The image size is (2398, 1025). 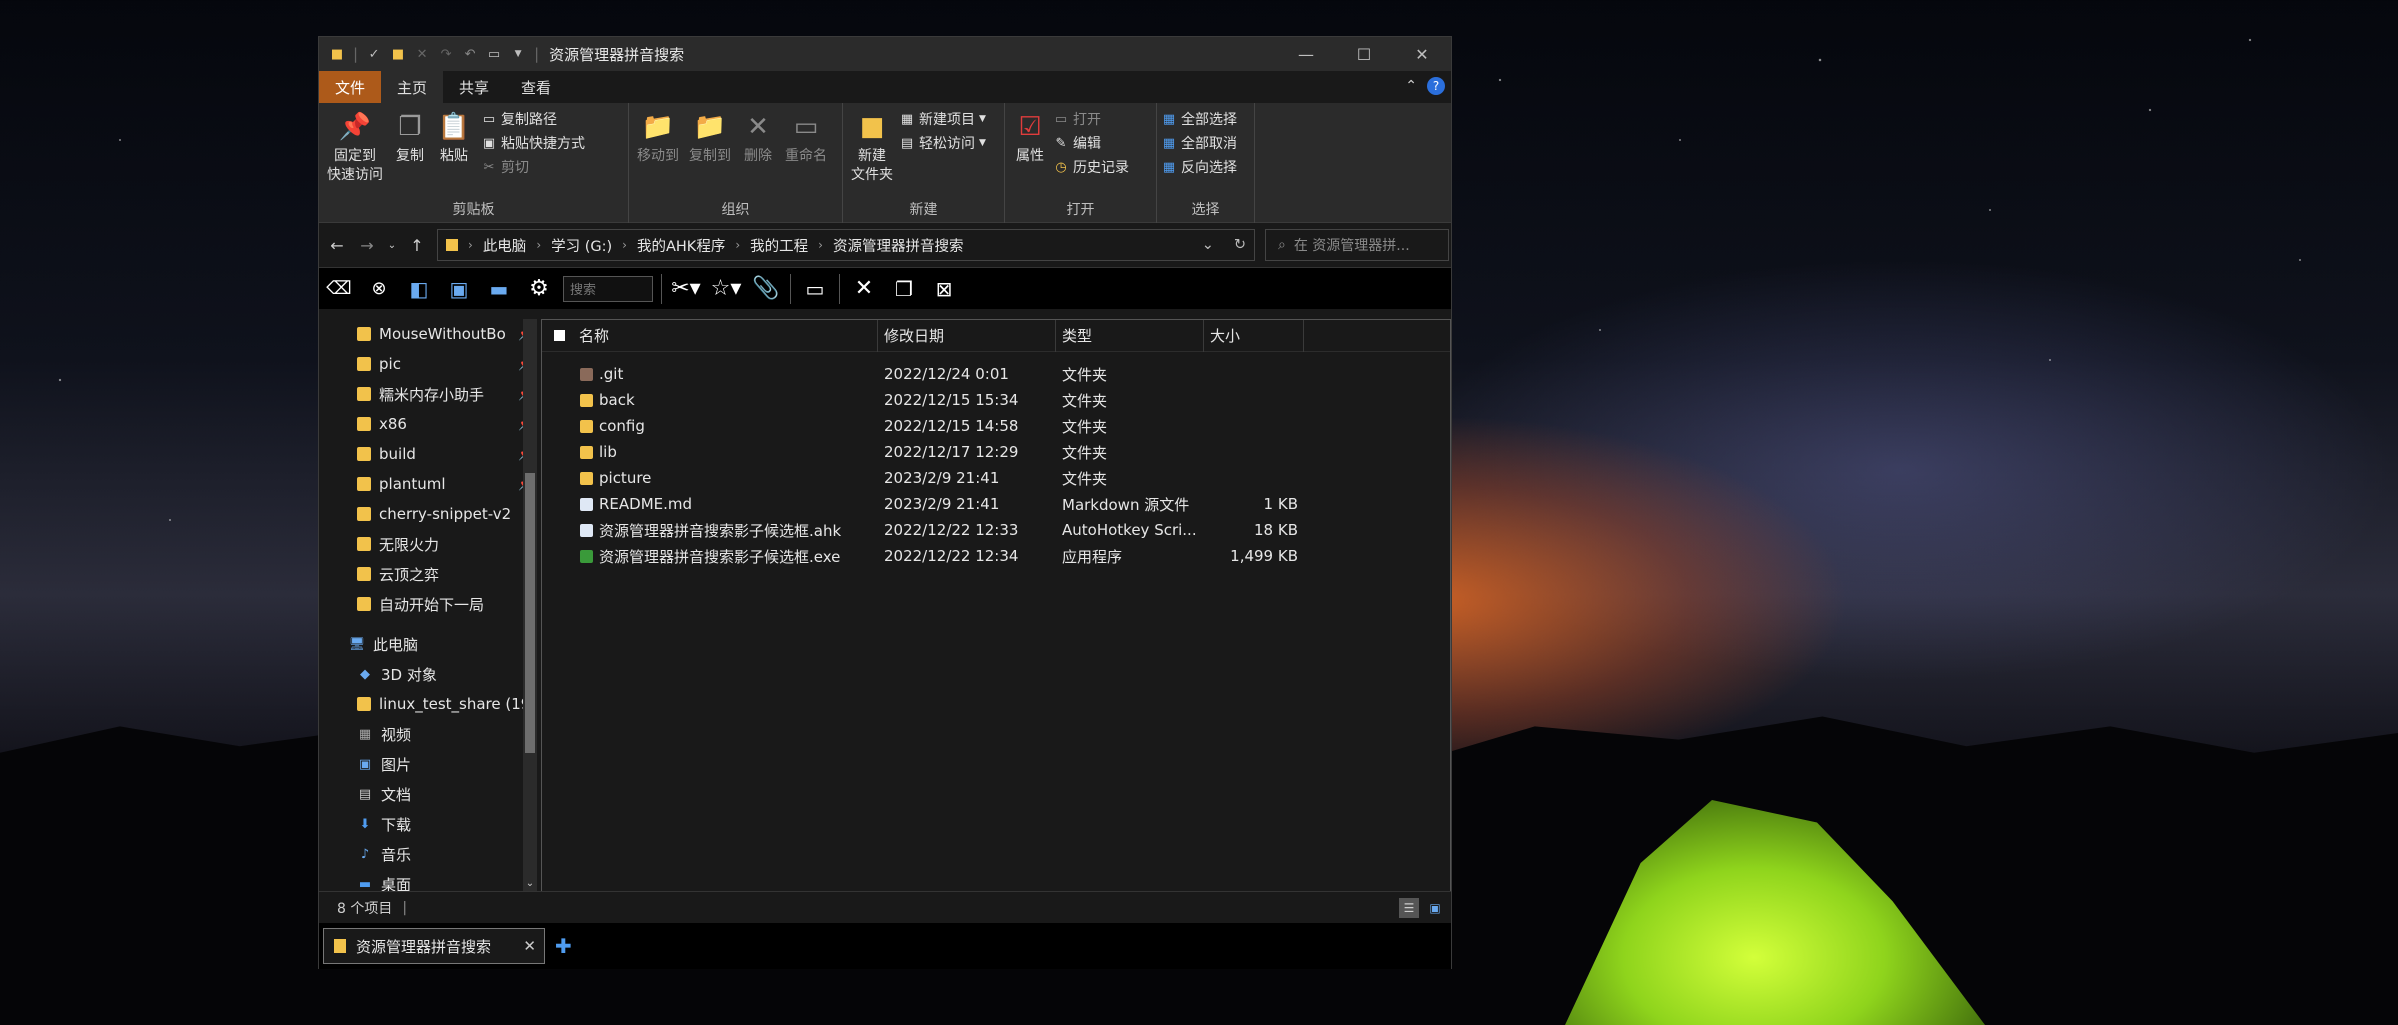 I want to click on invert-selection-button: ▦ 反向选择, so click(x=1199, y=167).